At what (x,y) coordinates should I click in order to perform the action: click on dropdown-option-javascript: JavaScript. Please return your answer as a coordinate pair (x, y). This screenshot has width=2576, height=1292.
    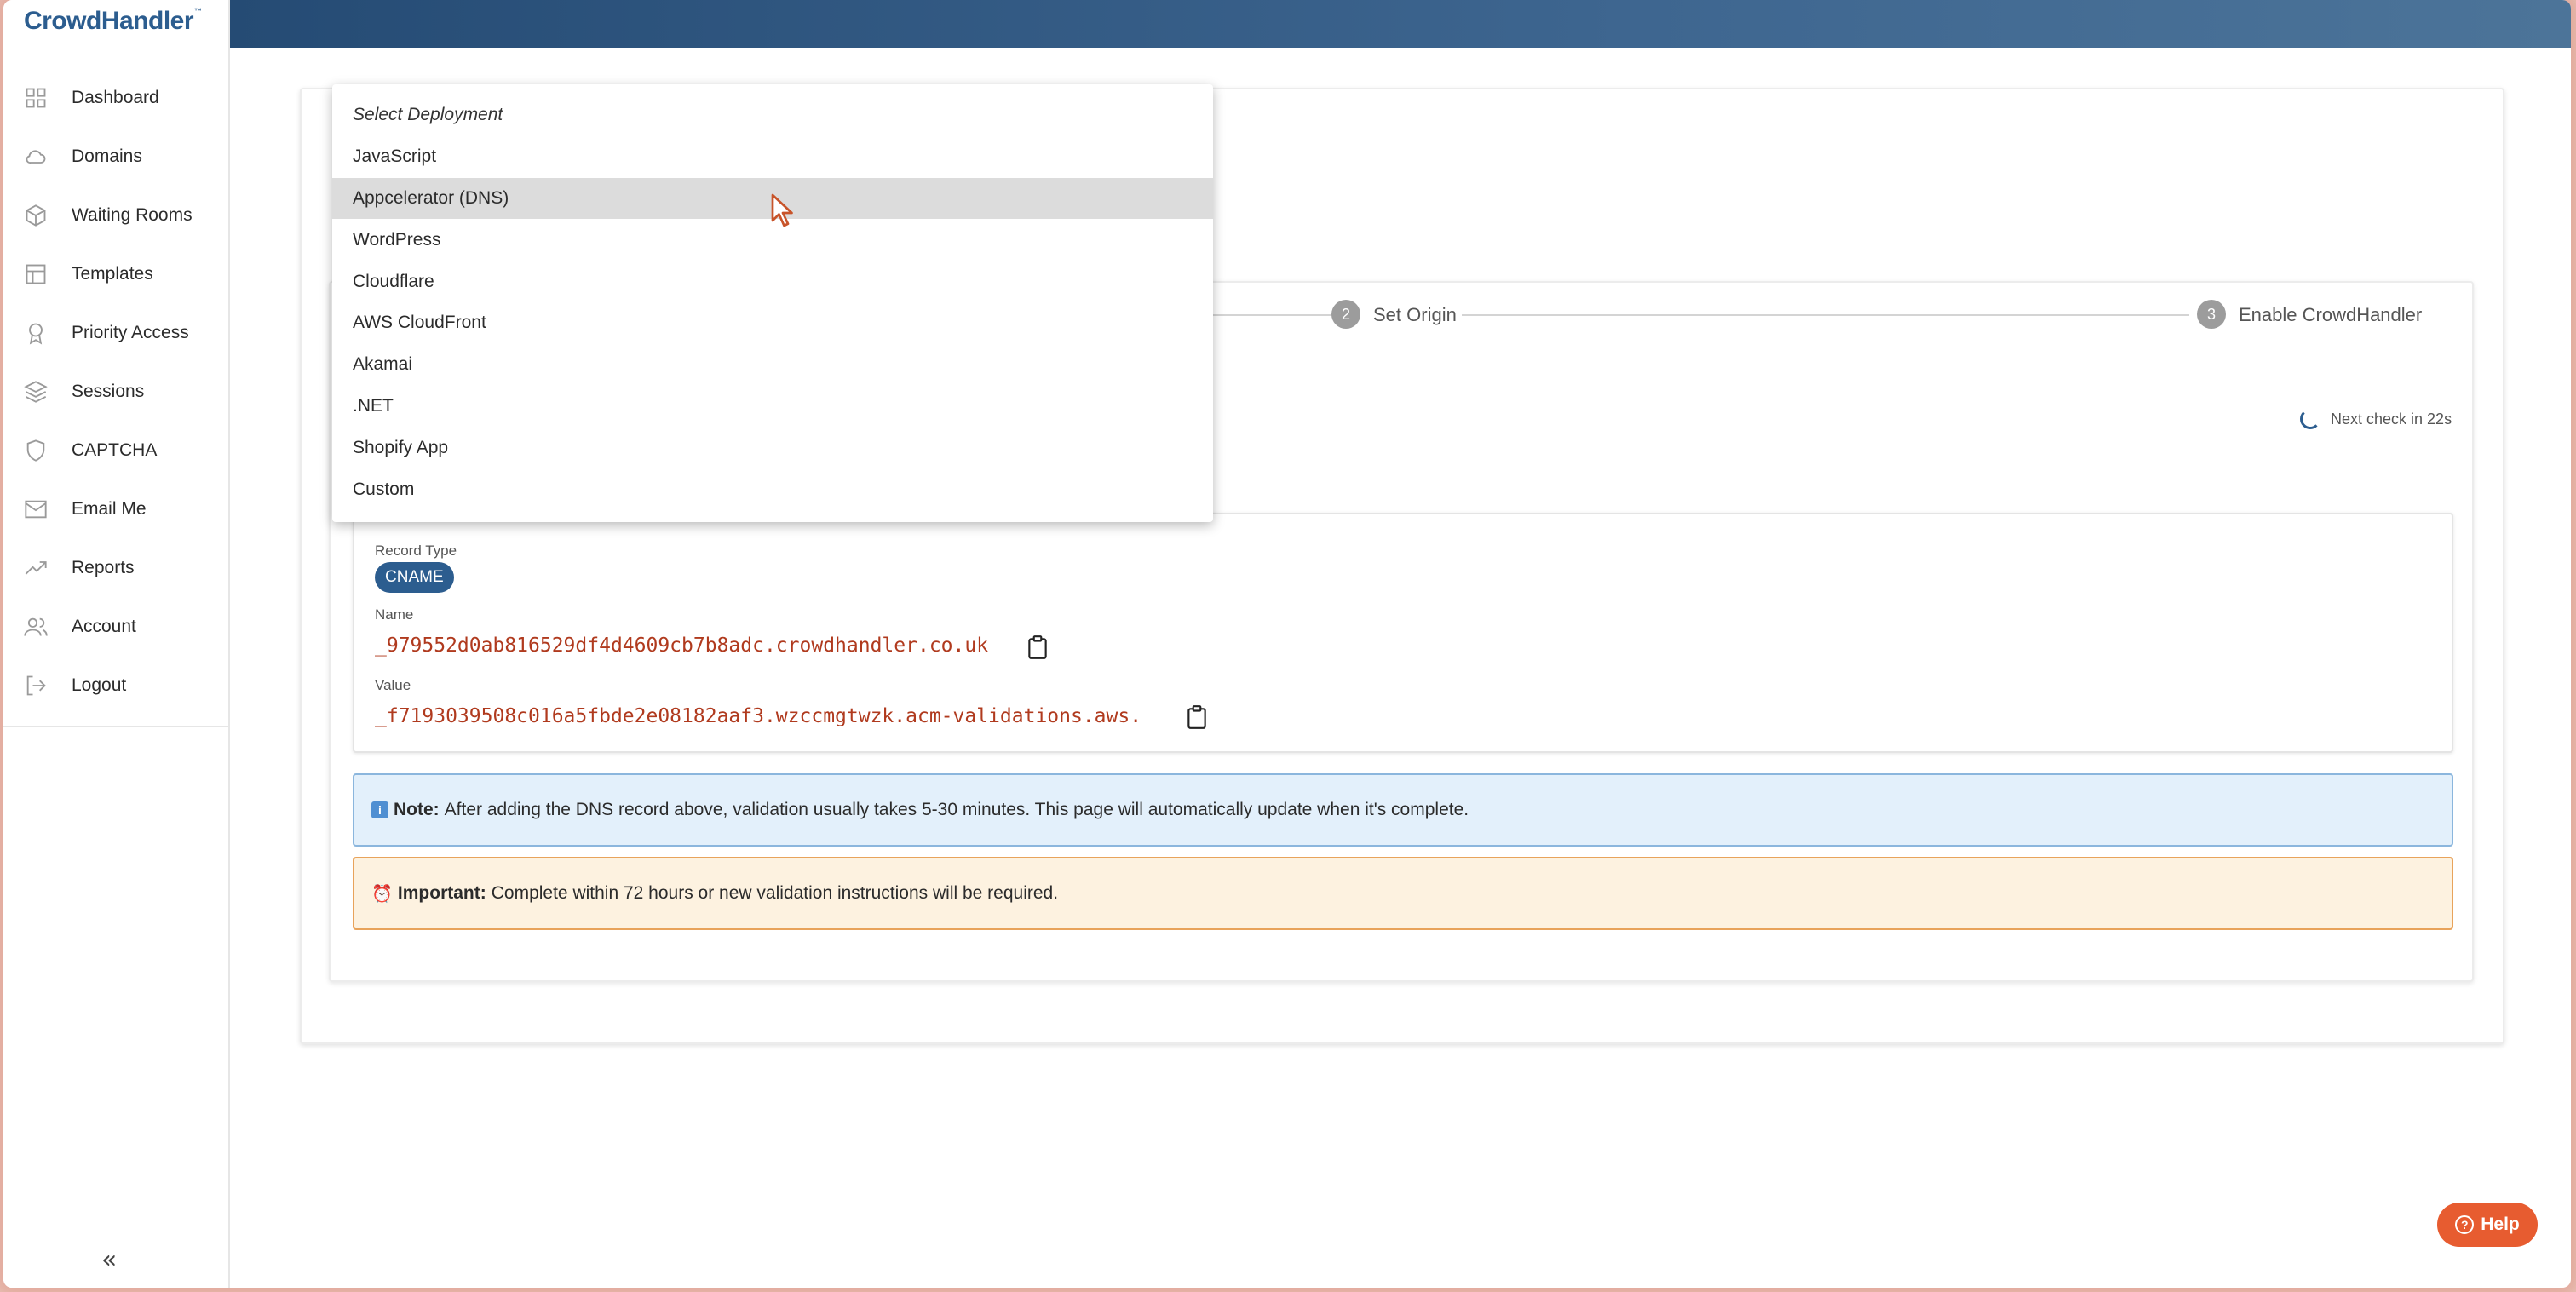
    Looking at the image, I should click on (773, 157).